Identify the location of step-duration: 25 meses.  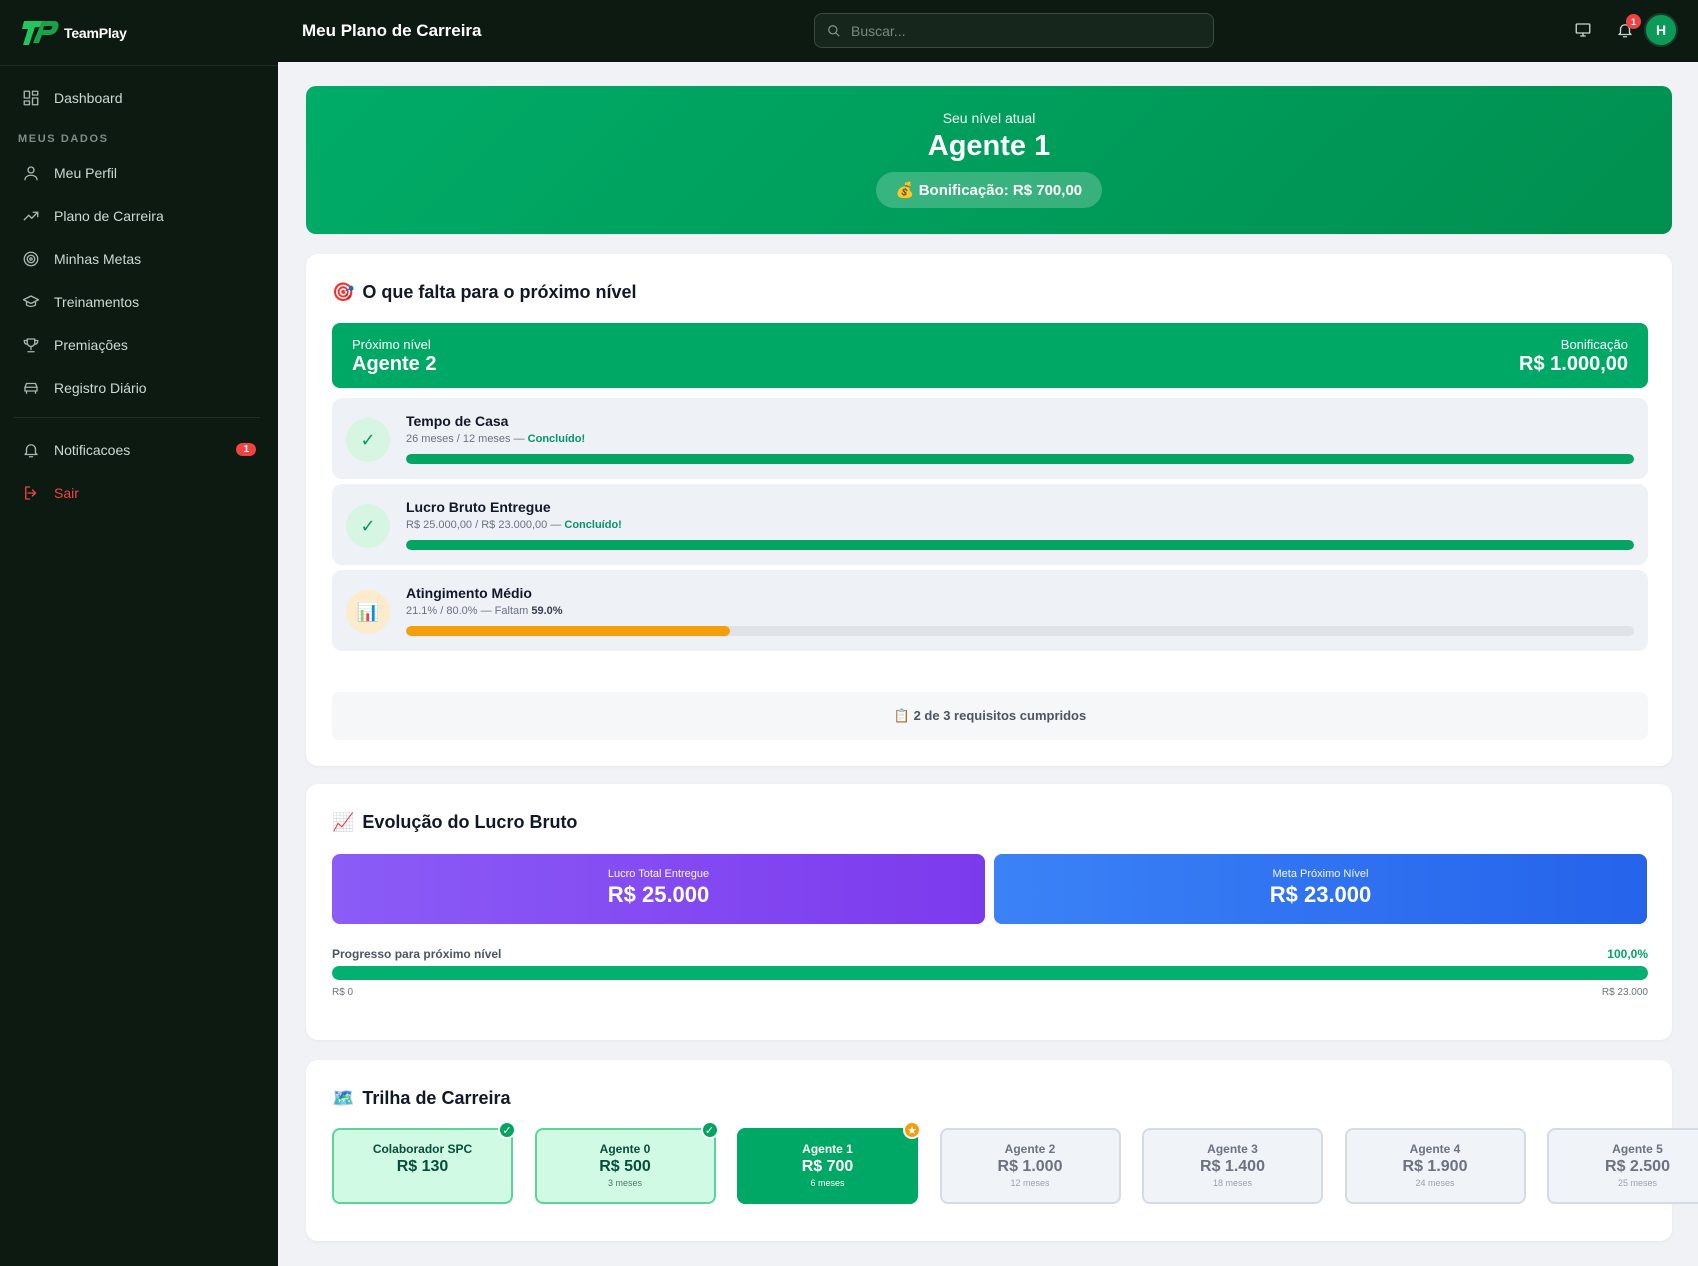
(1637, 1183).